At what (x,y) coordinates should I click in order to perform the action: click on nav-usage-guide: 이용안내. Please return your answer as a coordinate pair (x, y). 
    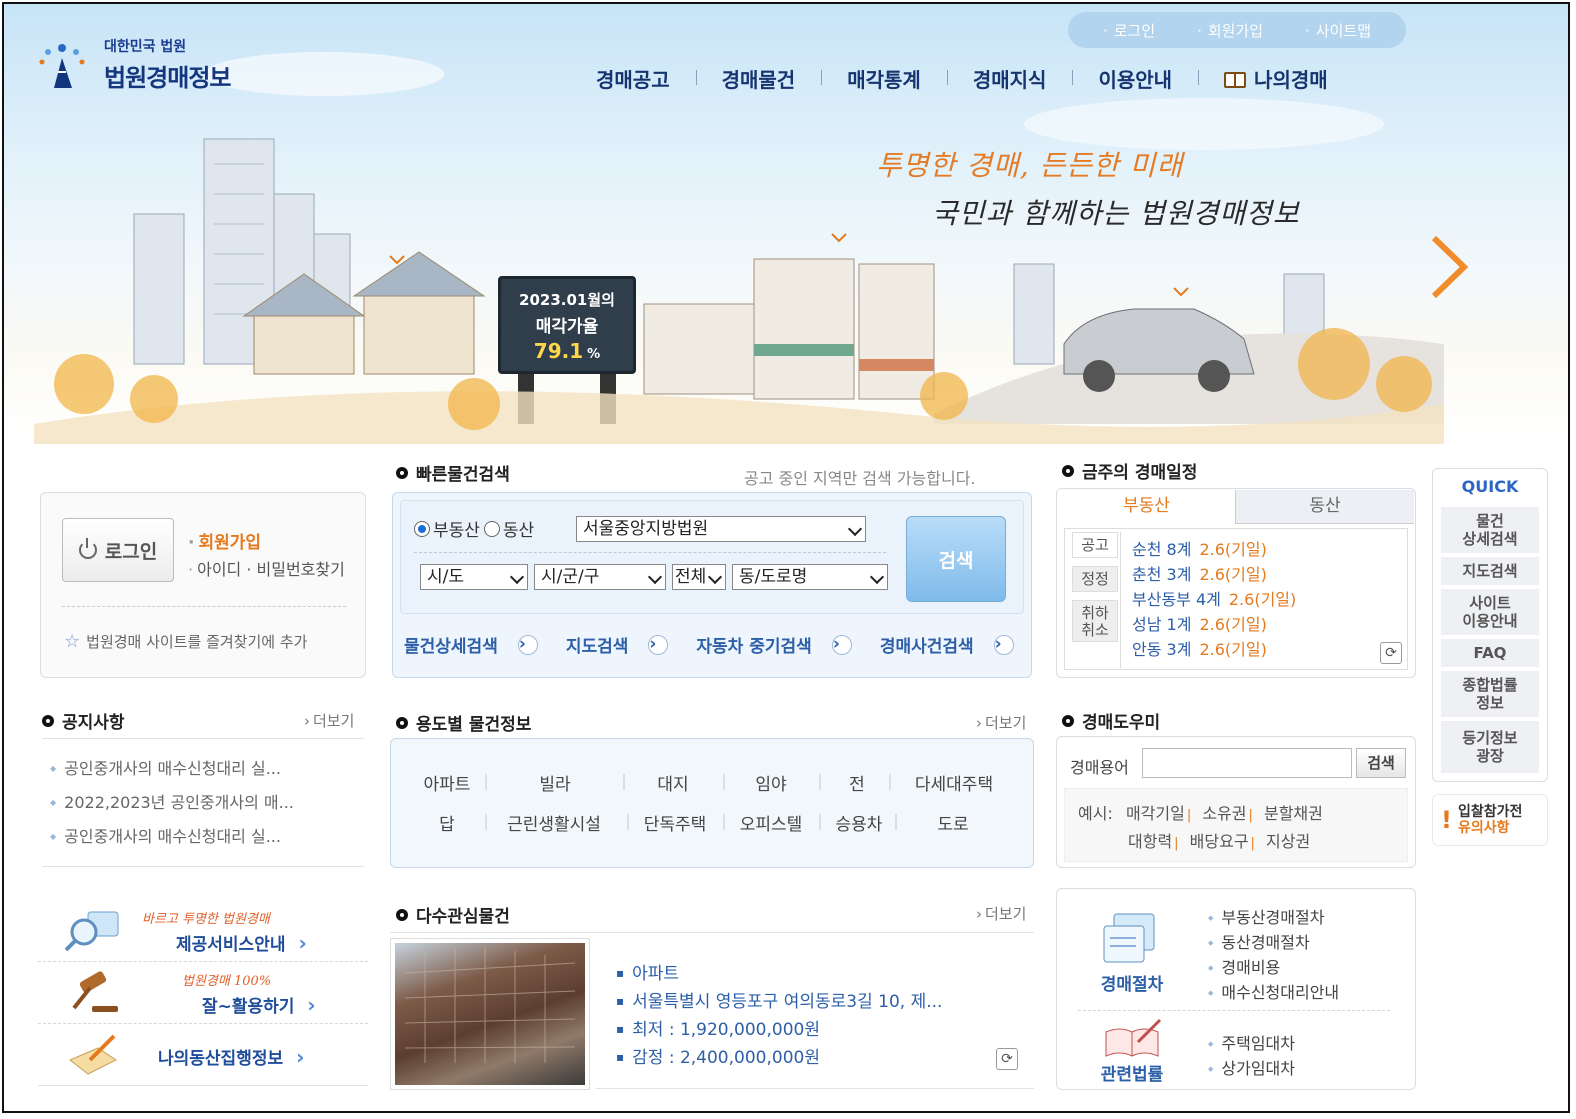
    Looking at the image, I should click on (1135, 78).